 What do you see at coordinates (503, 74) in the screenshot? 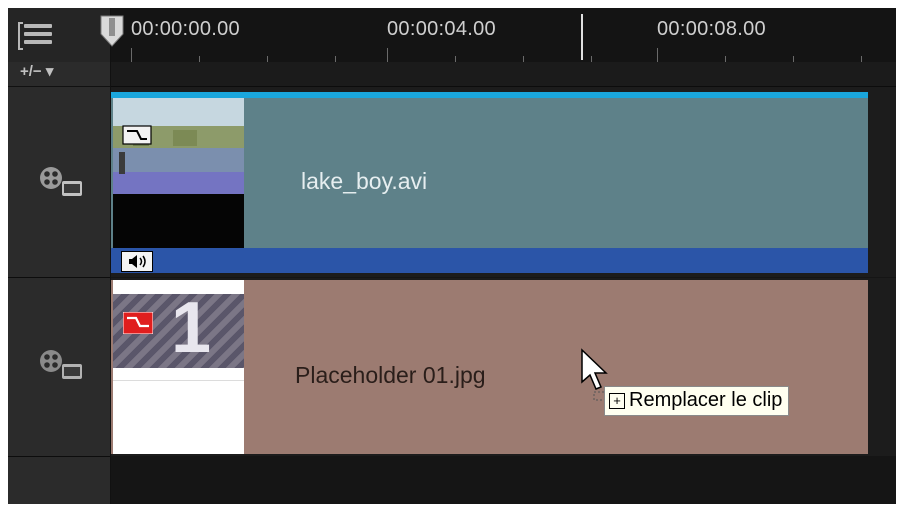
I see `timeline-header-strip` at bounding box center [503, 74].